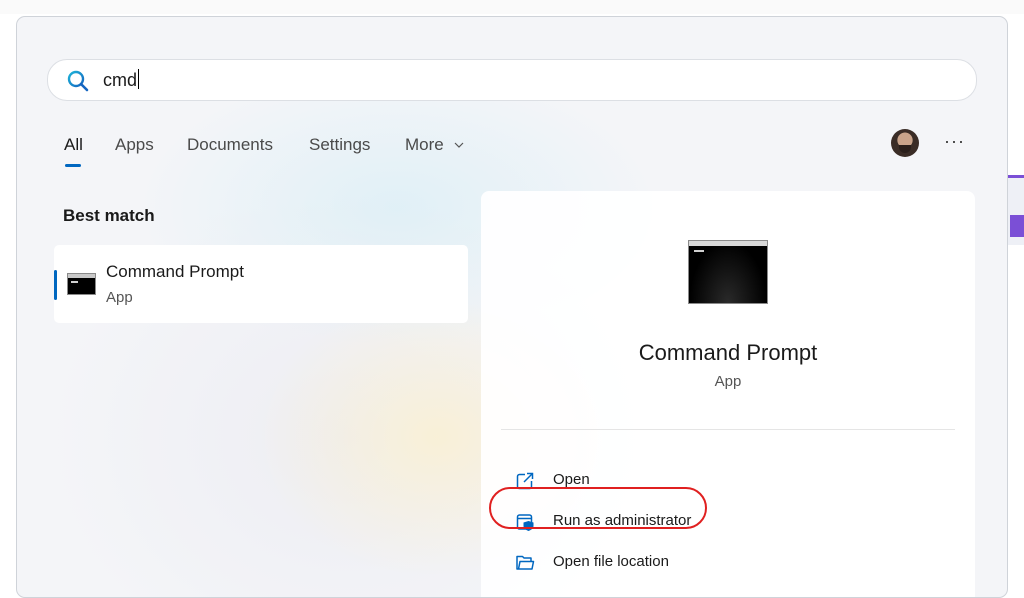 Image resolution: width=1024 pixels, height=598 pixels. Describe the element at coordinates (261, 284) in the screenshot. I see `best-match-result: Command Prompt App` at that location.